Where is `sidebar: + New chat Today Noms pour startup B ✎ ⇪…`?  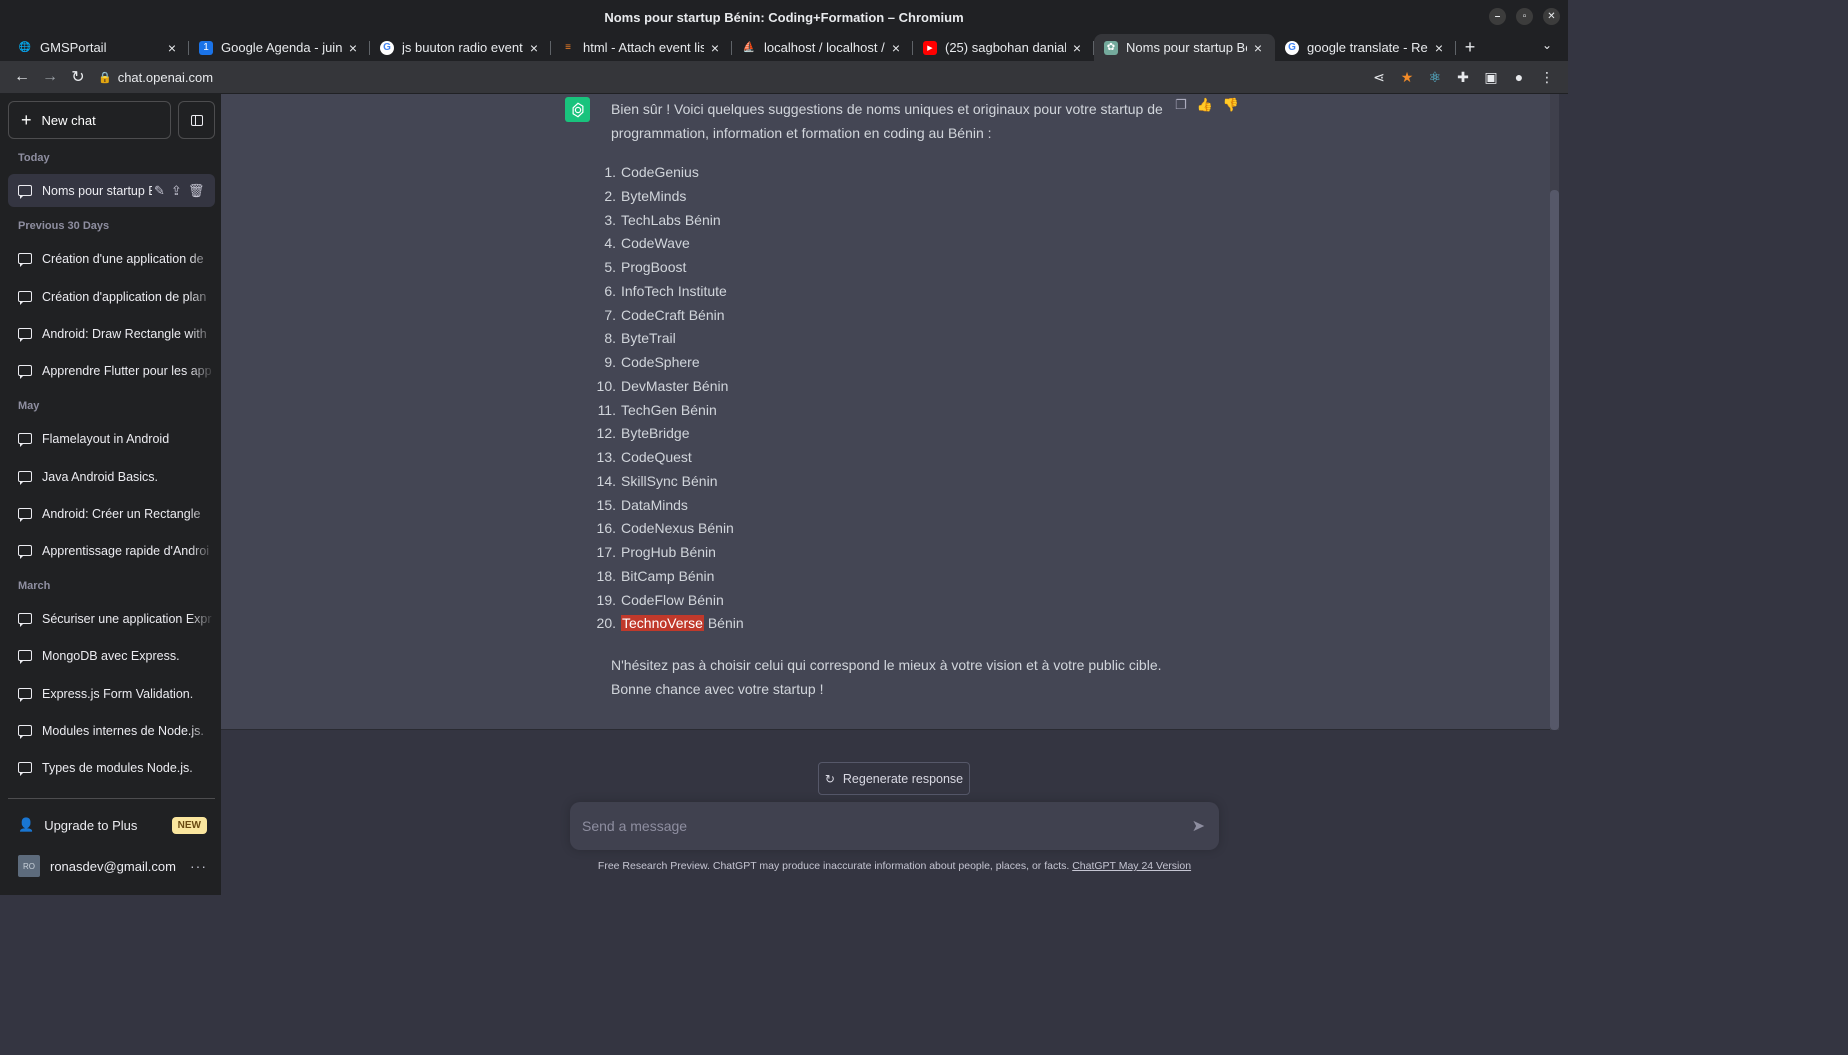 sidebar: + New chat Today Noms pour startup B ✎ ⇪… is located at coordinates (110, 494).